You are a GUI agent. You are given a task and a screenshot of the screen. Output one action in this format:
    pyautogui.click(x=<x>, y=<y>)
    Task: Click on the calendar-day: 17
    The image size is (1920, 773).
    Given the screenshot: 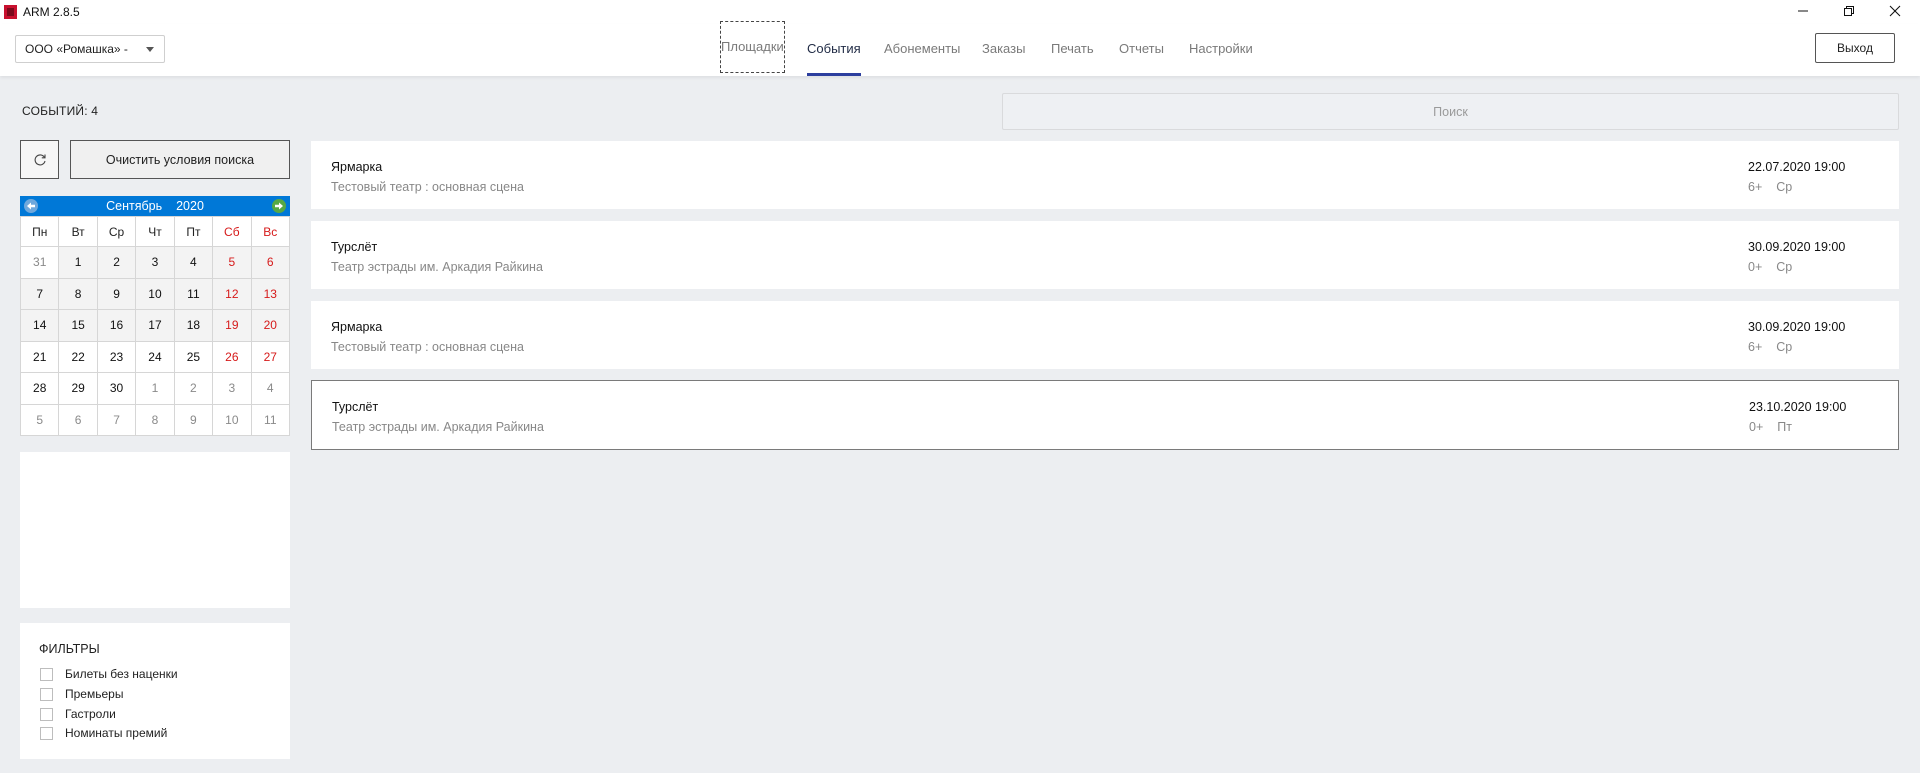 What is the action you would take?
    pyautogui.click(x=155, y=325)
    